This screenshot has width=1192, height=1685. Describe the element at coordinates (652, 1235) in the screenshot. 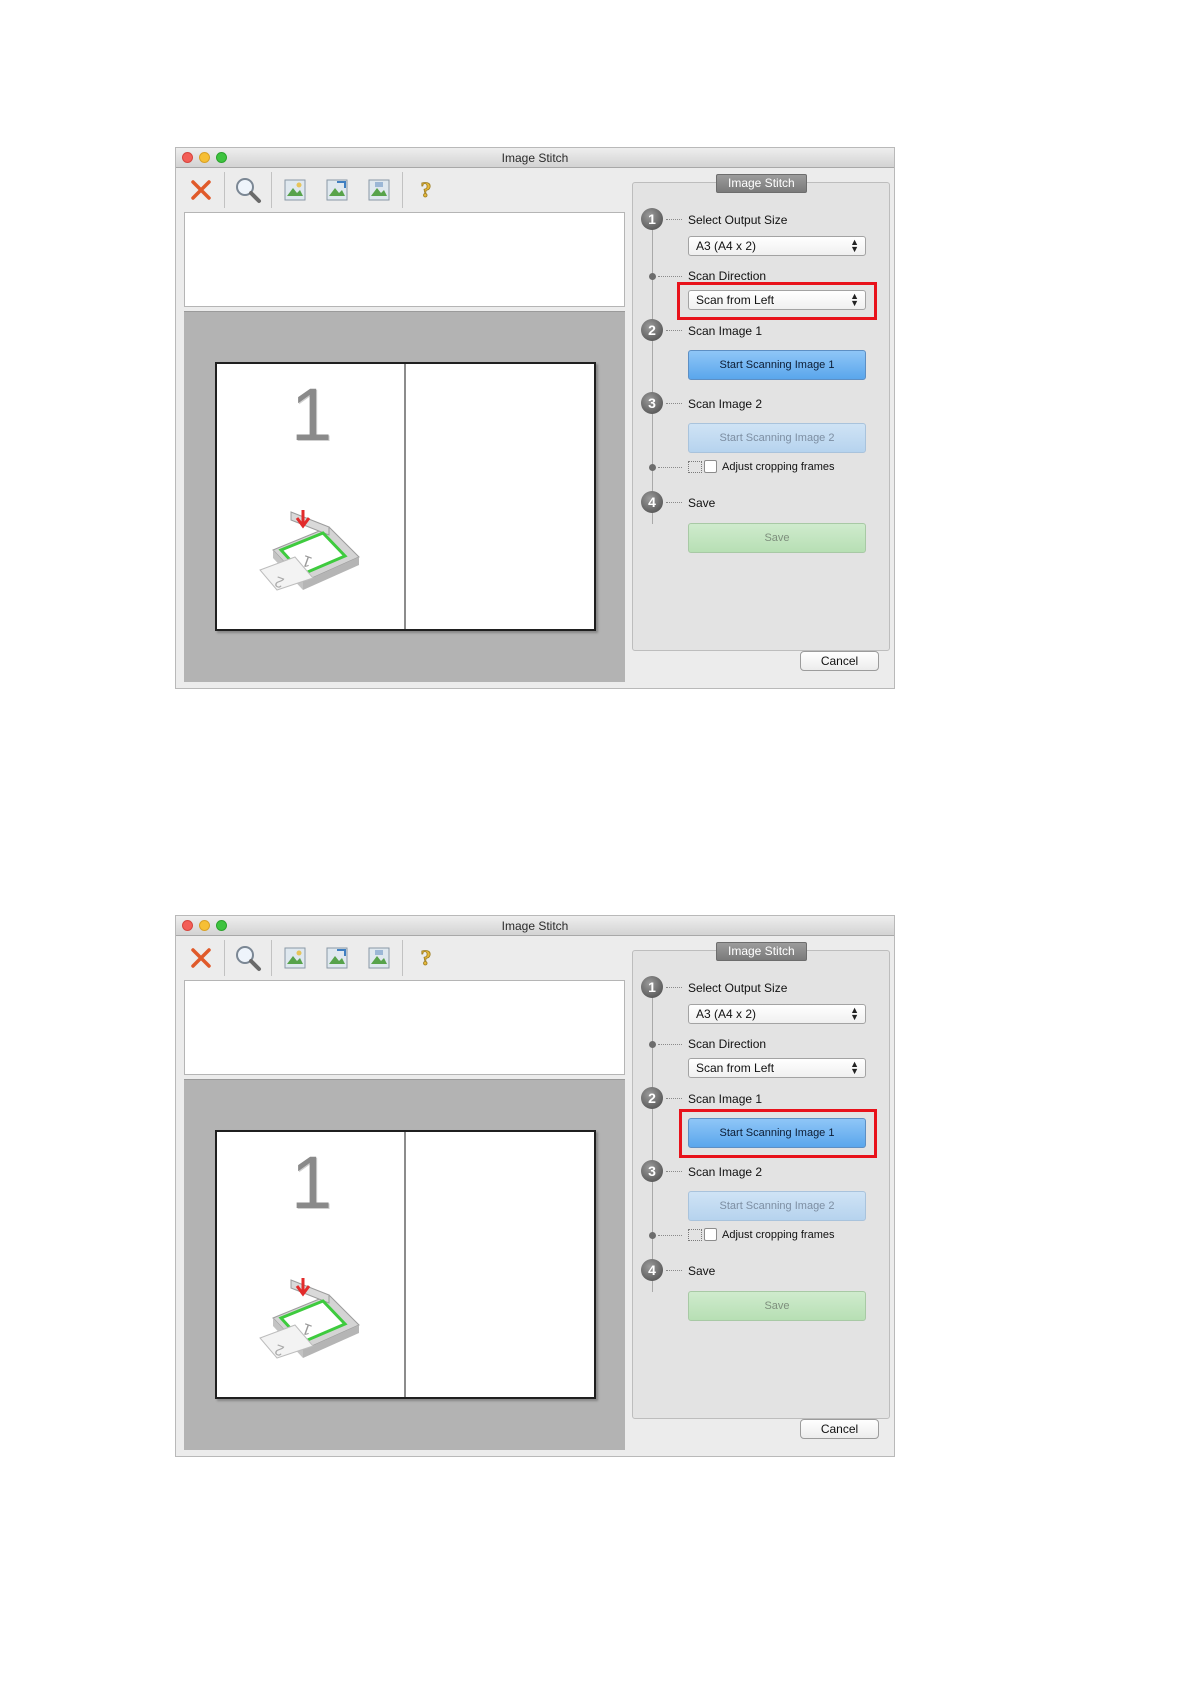

I see `adjust-dot` at that location.